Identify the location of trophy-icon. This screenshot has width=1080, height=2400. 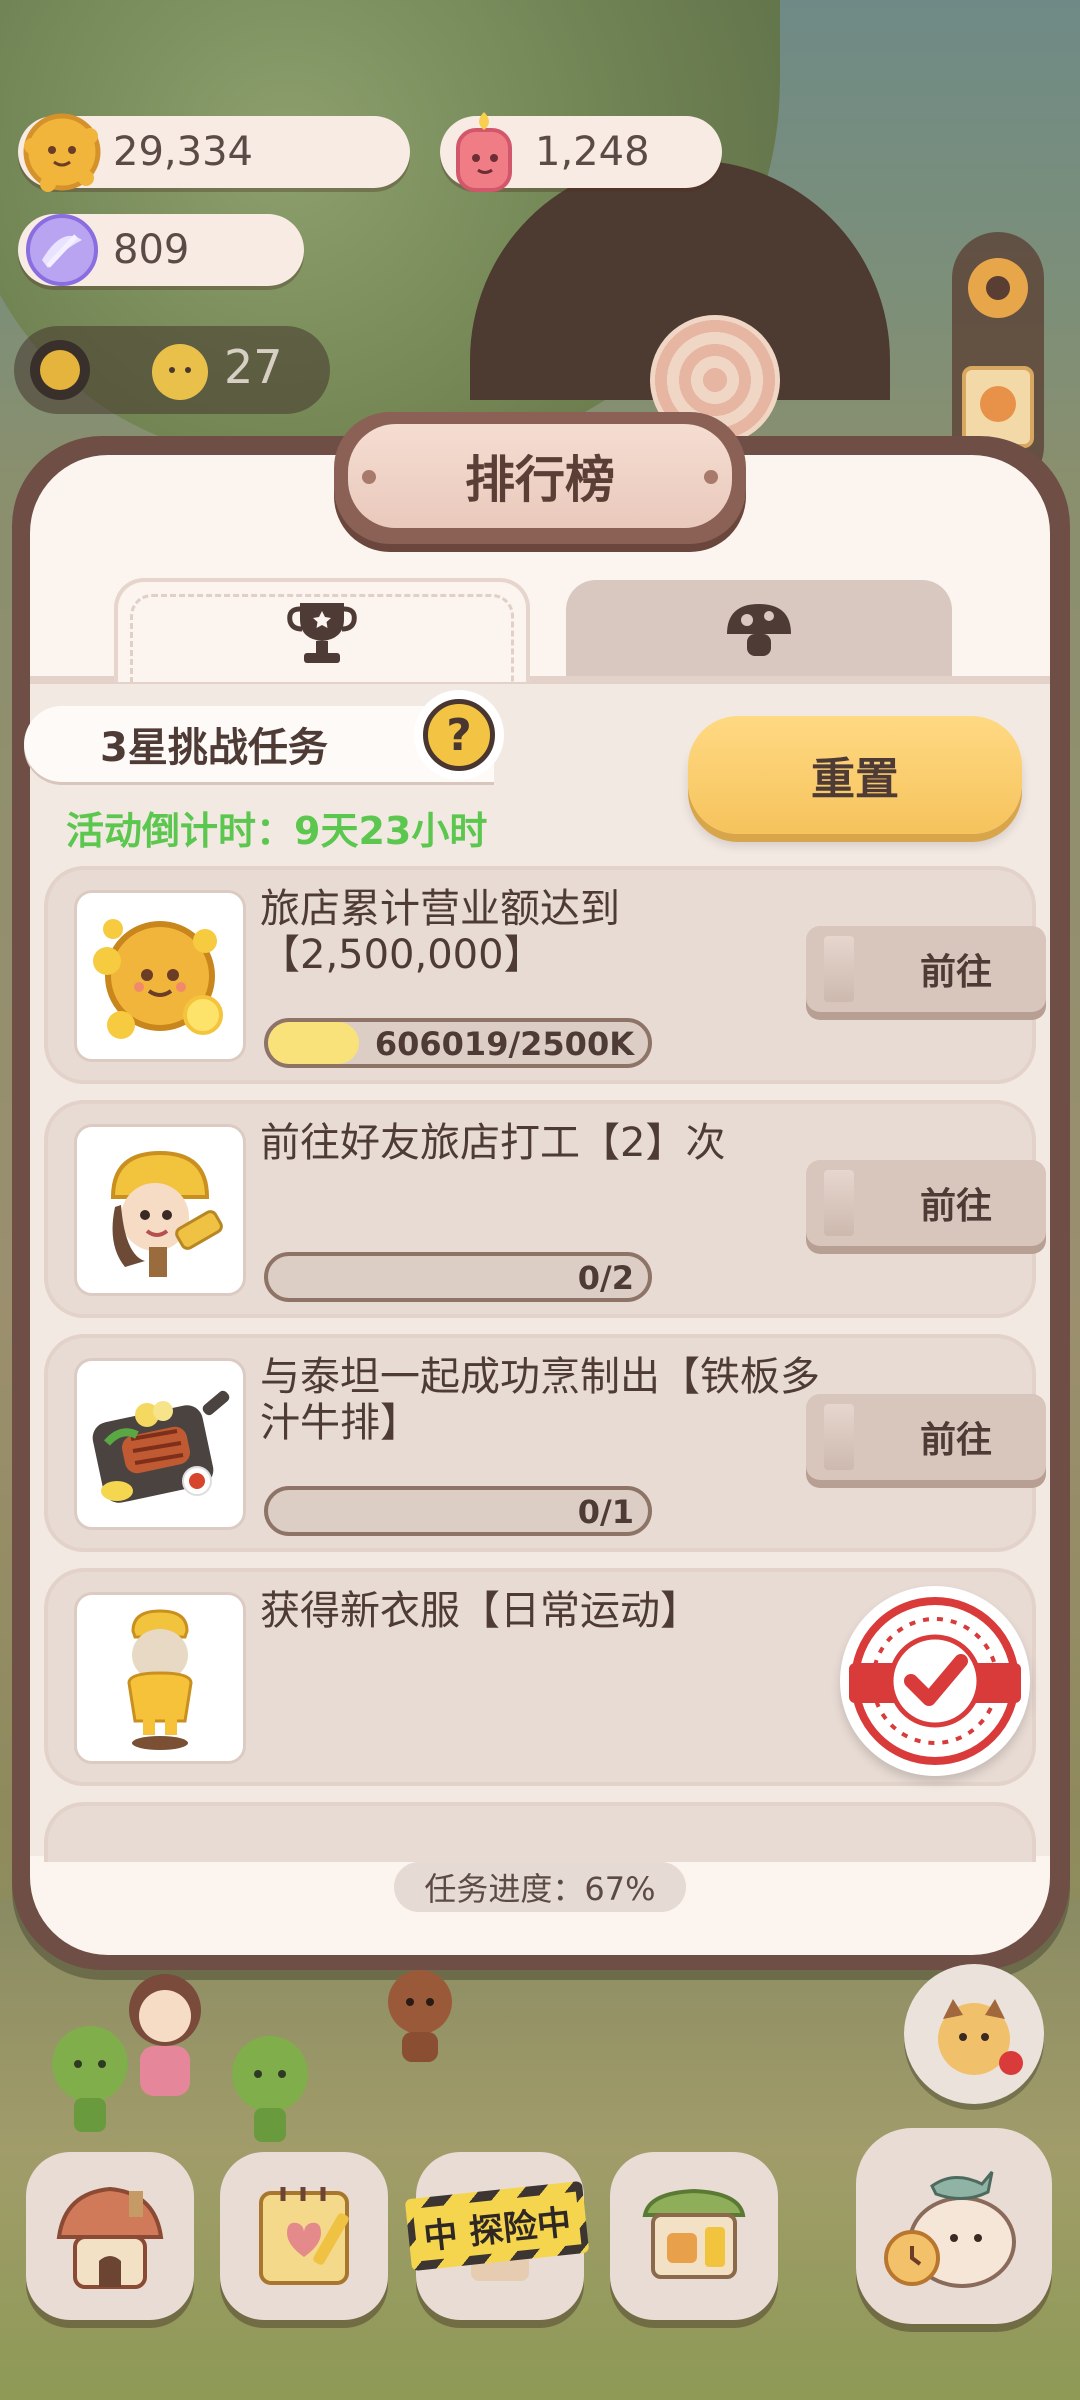
(322, 633).